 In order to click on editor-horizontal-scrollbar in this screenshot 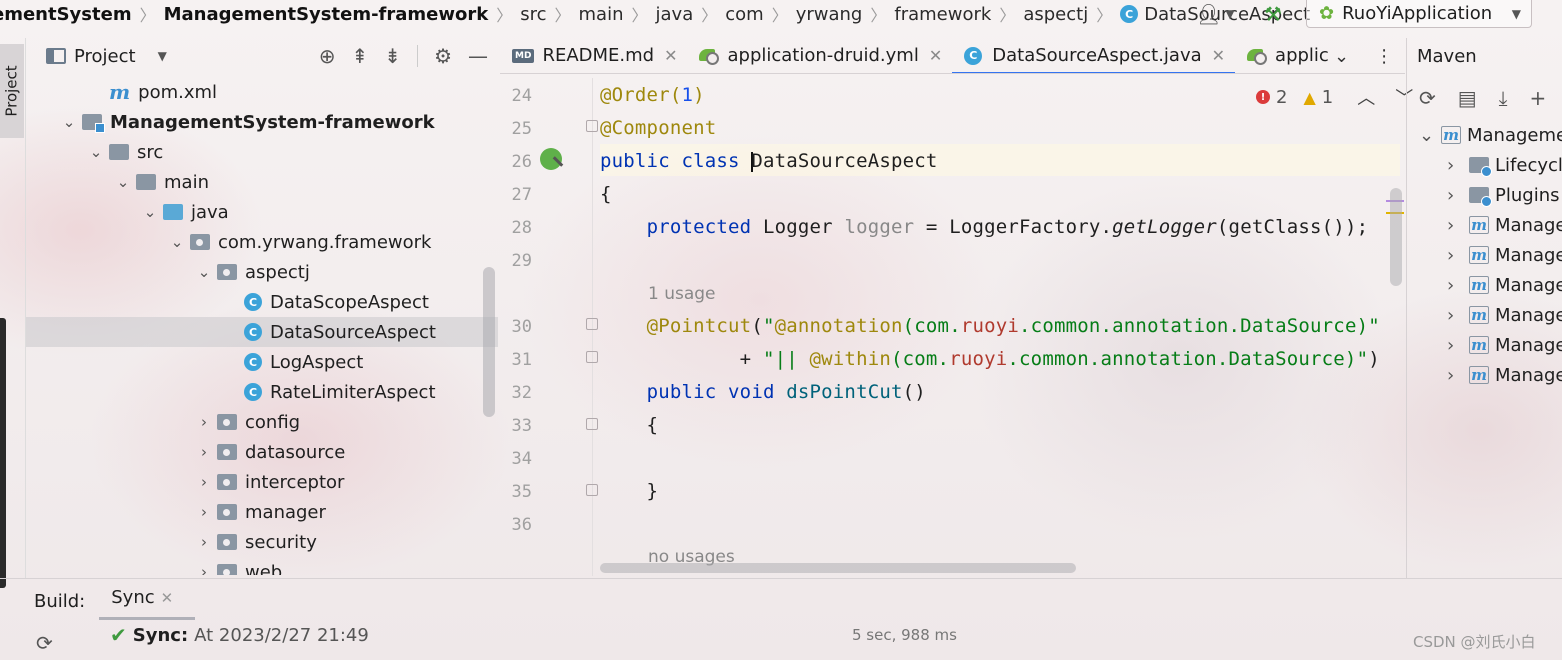, I will do `click(838, 568)`.